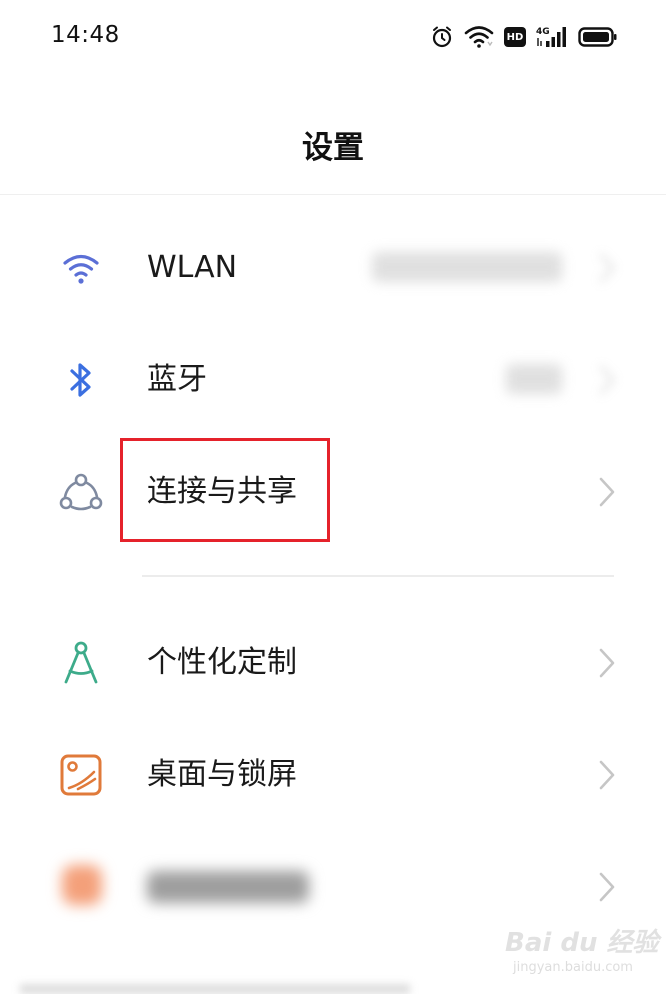  I want to click on hd-badge: HD, so click(515, 37).